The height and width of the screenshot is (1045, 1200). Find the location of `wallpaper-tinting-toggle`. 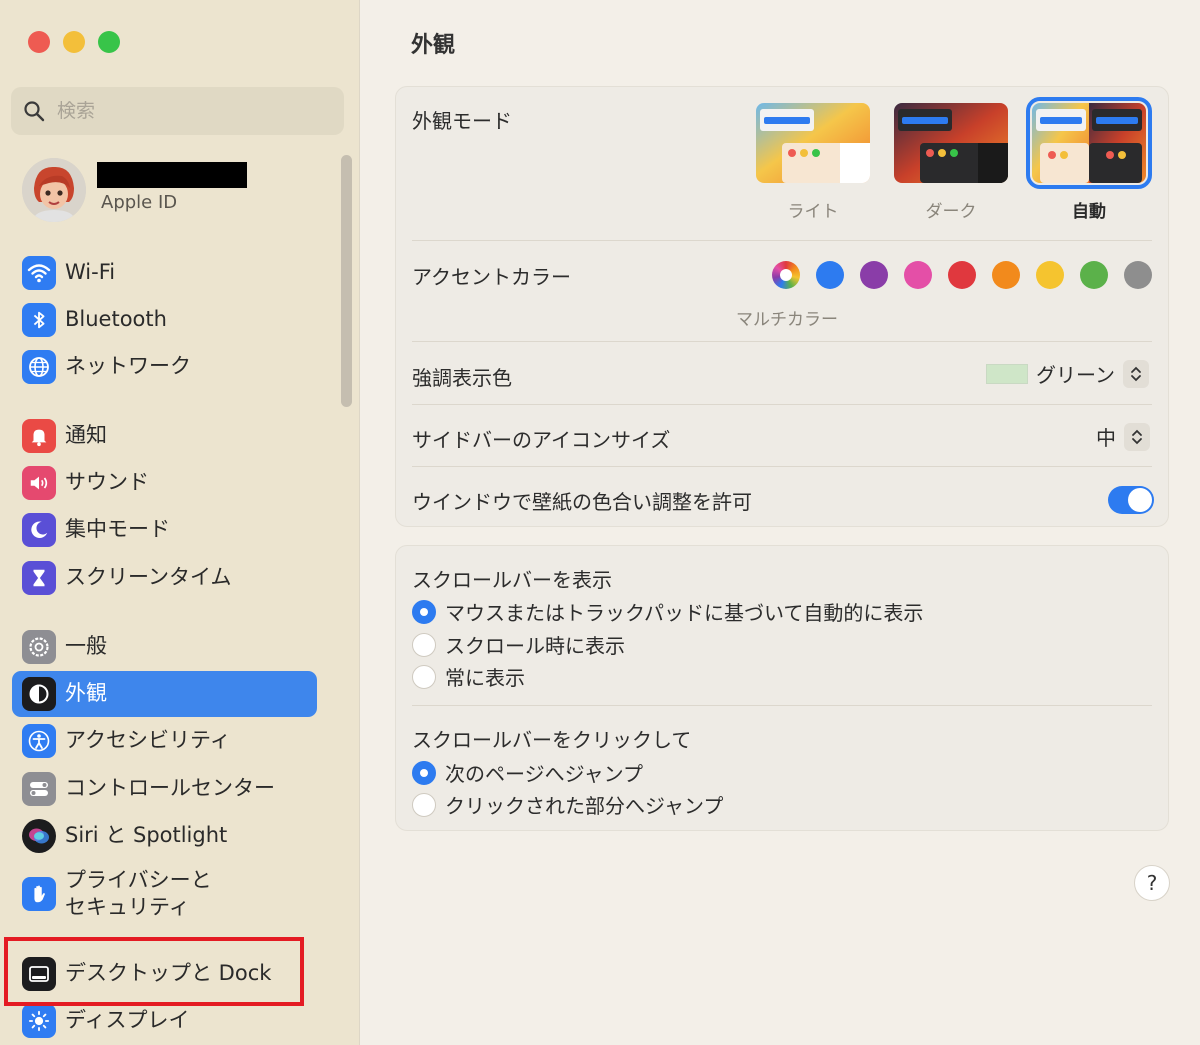

wallpaper-tinting-toggle is located at coordinates (1131, 500).